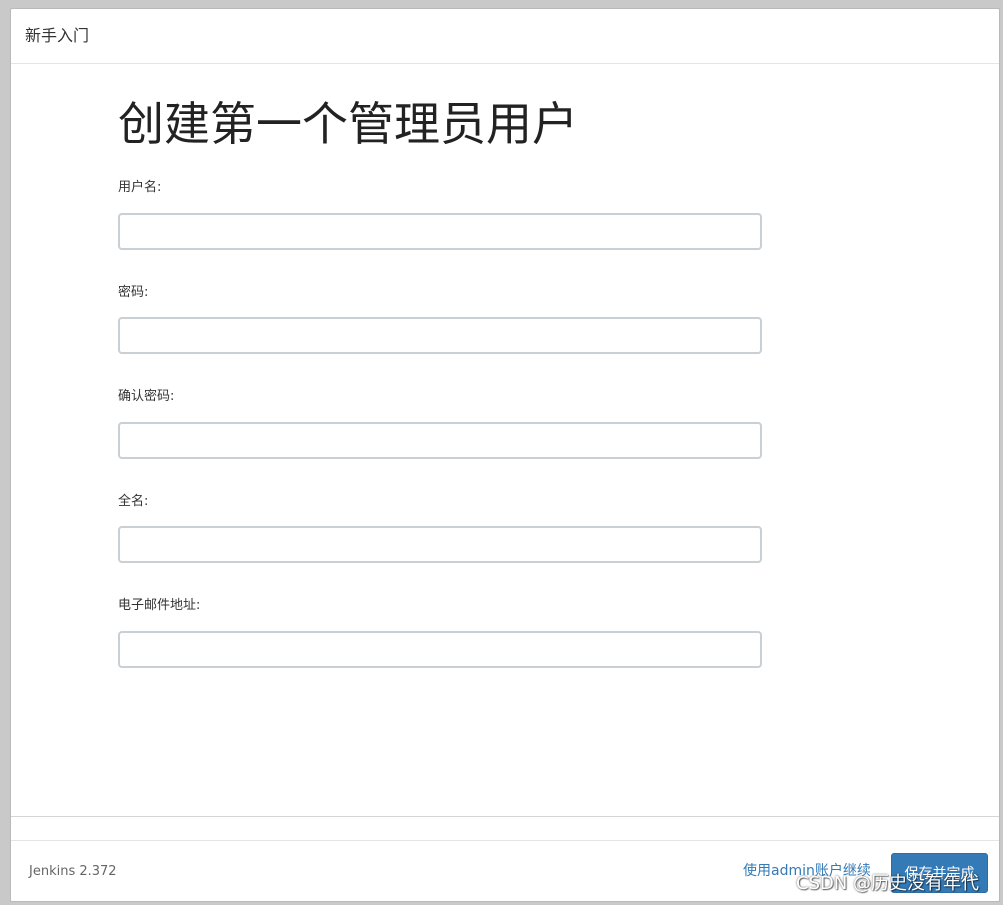 This screenshot has width=1003, height=905. Describe the element at coordinates (146, 396) in the screenshot. I see `confirm-password-label: 确认密码:` at that location.